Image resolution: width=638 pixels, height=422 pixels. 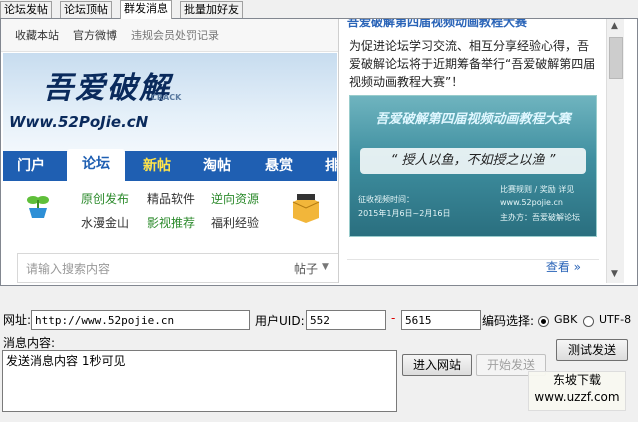 I want to click on tab-forum-bump: 论坛顶帖, so click(x=86, y=9).